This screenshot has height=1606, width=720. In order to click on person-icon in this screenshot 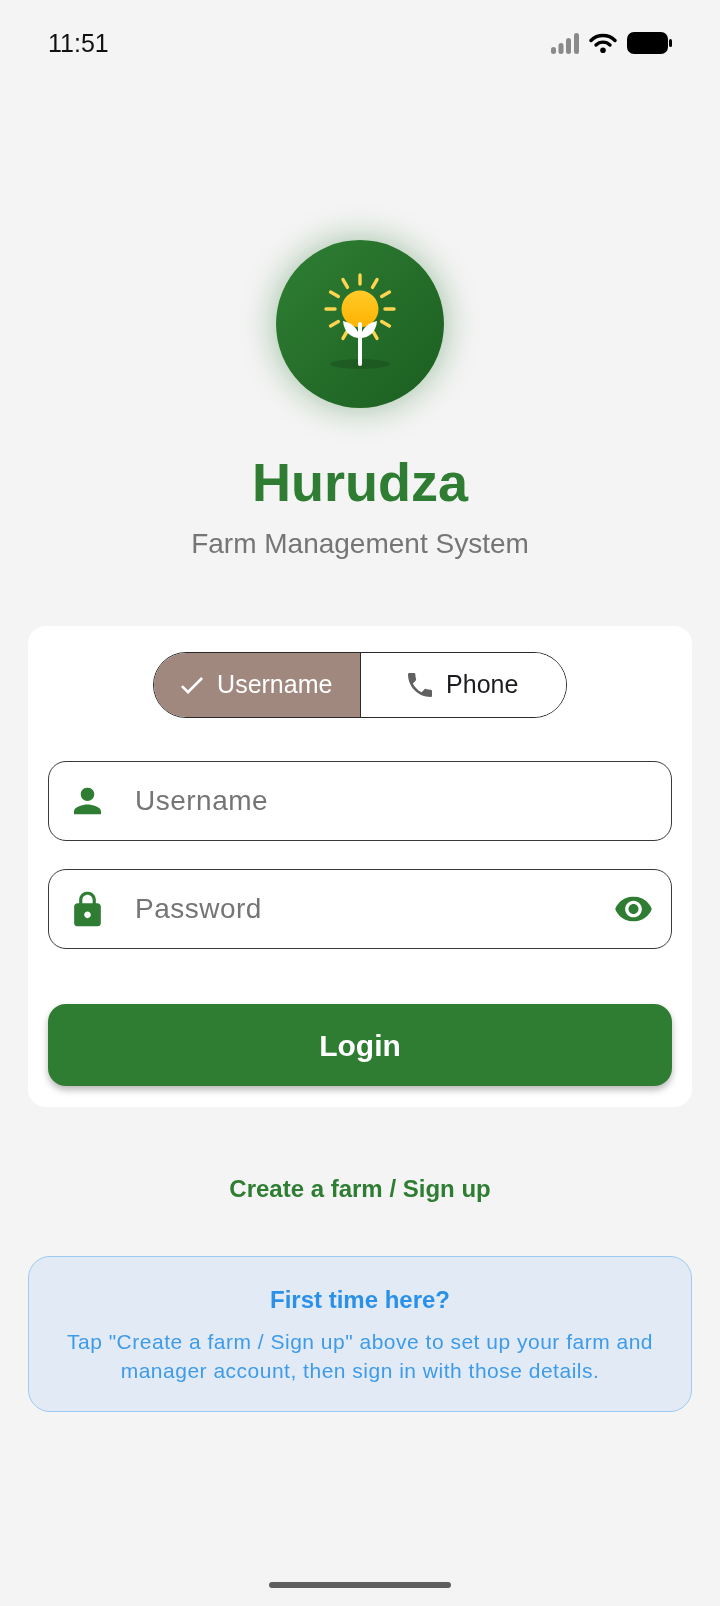, I will do `click(87, 801)`.